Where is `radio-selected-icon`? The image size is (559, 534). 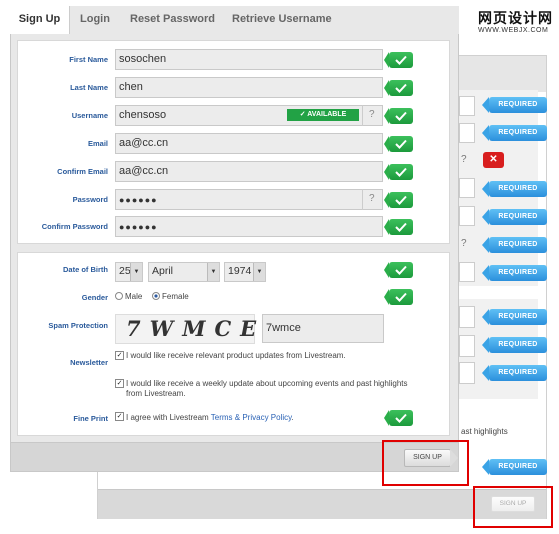
radio-selected-icon is located at coordinates (156, 296).